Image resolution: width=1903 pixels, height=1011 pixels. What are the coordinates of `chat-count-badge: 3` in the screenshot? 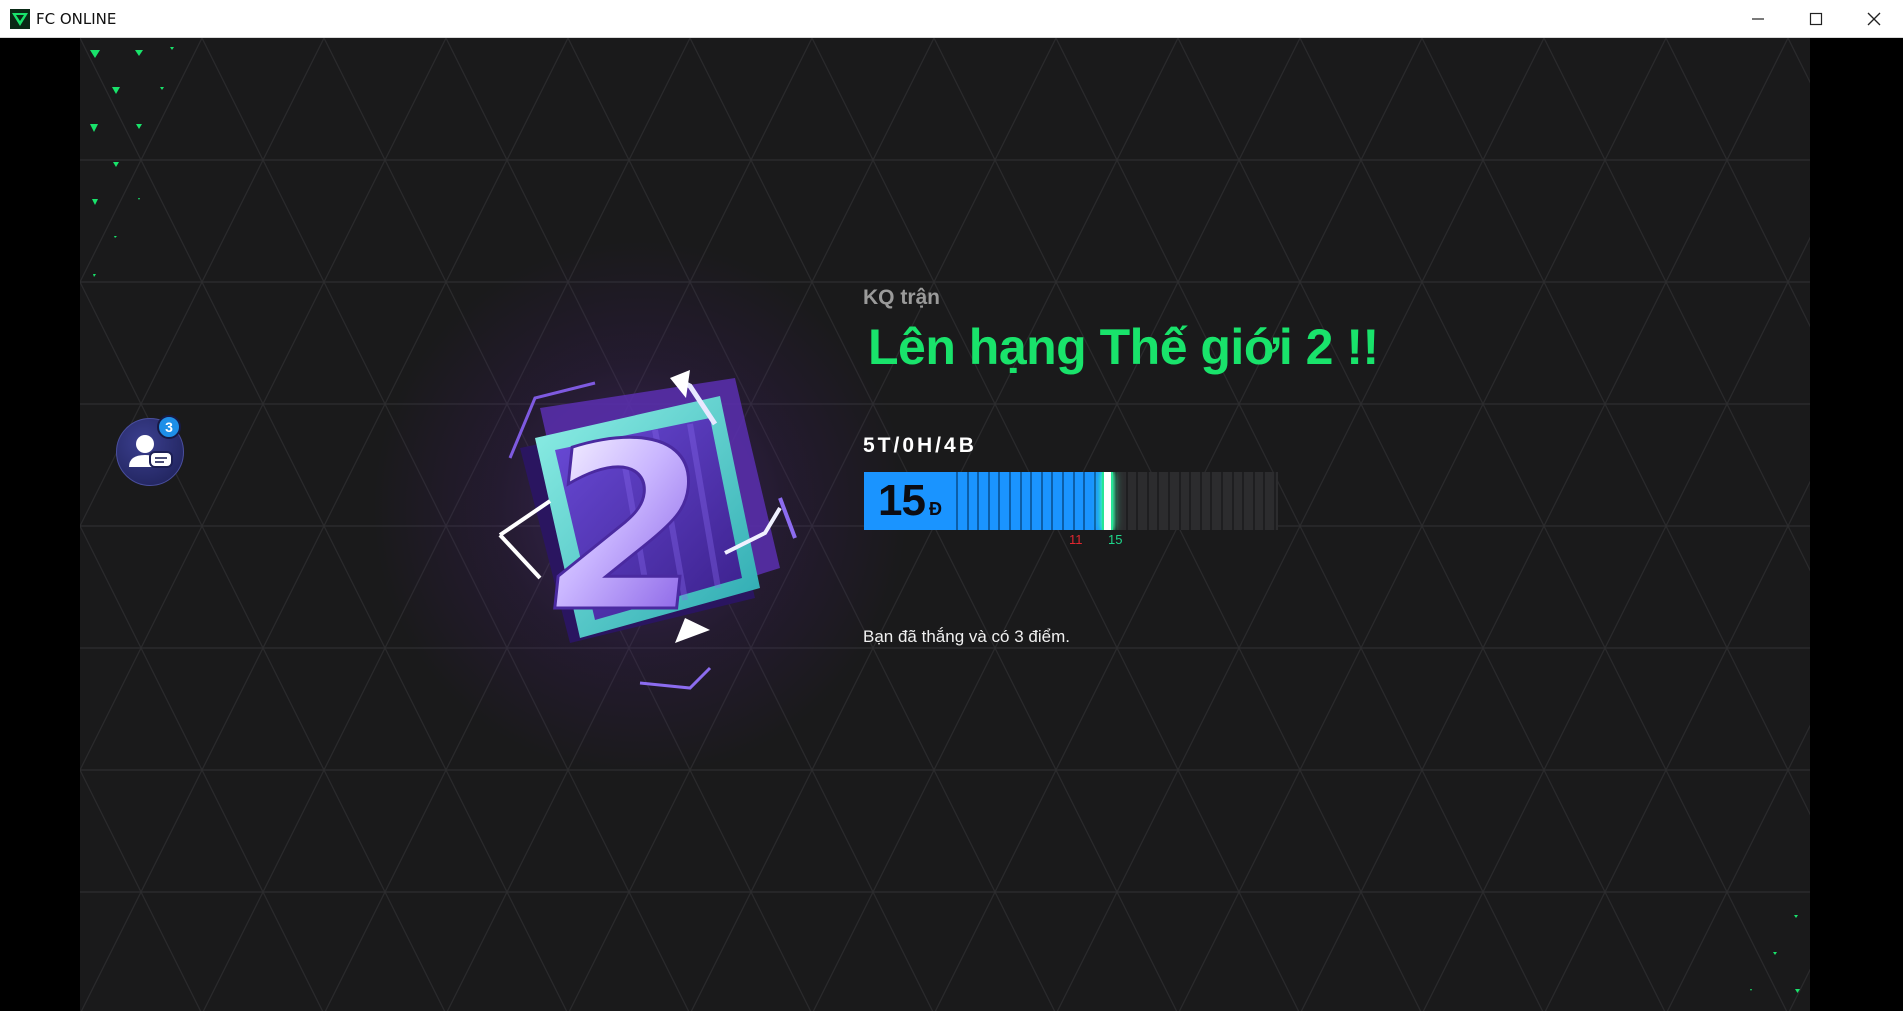 It's located at (169, 427).